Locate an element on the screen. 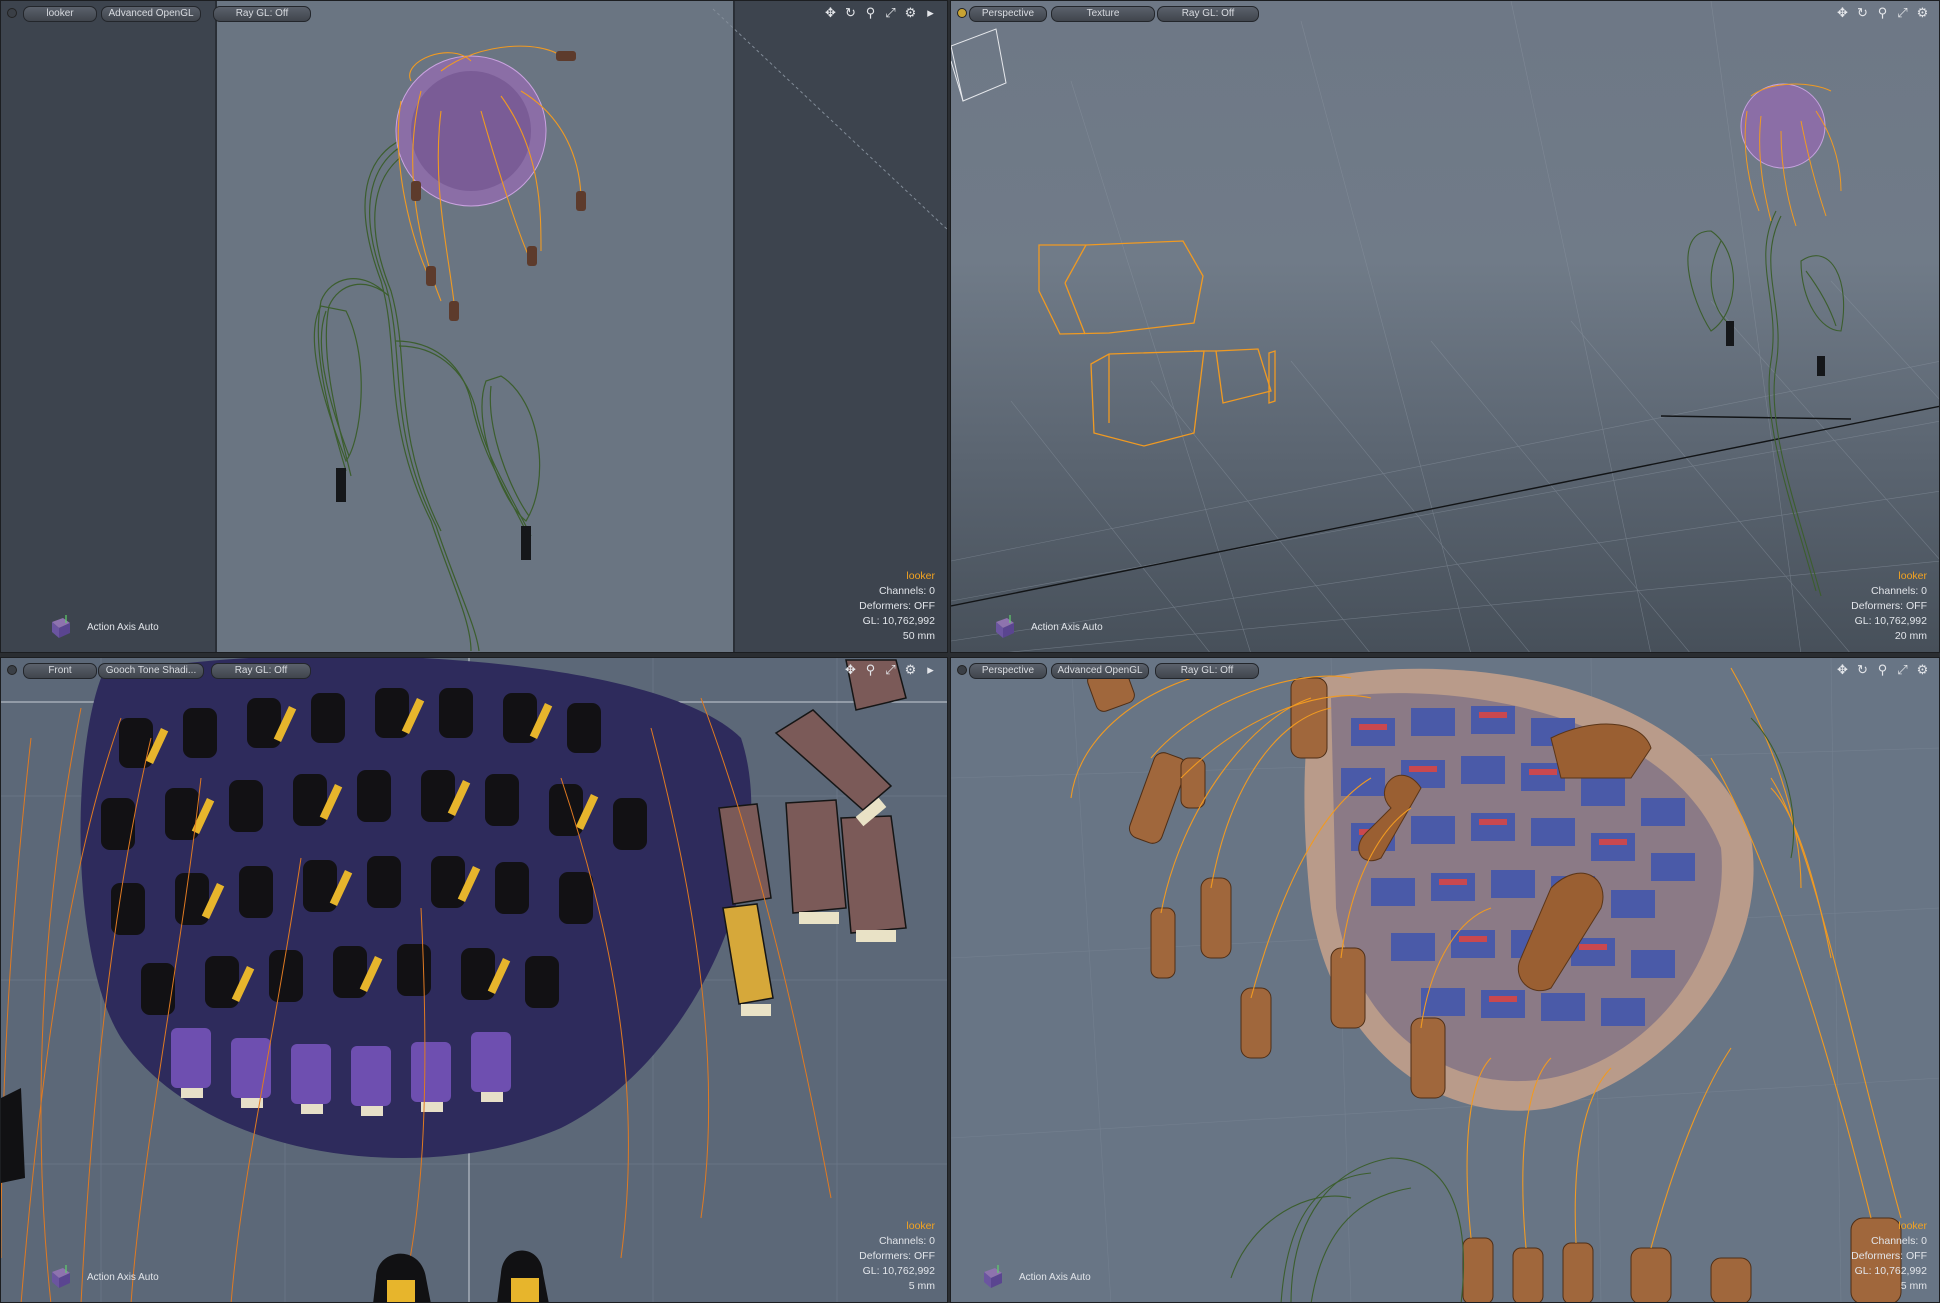  camera-wireframe is located at coordinates (1157, 343).